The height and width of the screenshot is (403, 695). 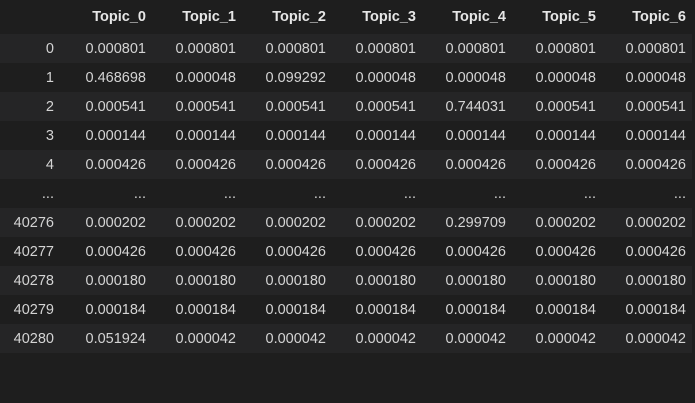 What do you see at coordinates (49, 135) in the screenshot?
I see `row-index: 3` at bounding box center [49, 135].